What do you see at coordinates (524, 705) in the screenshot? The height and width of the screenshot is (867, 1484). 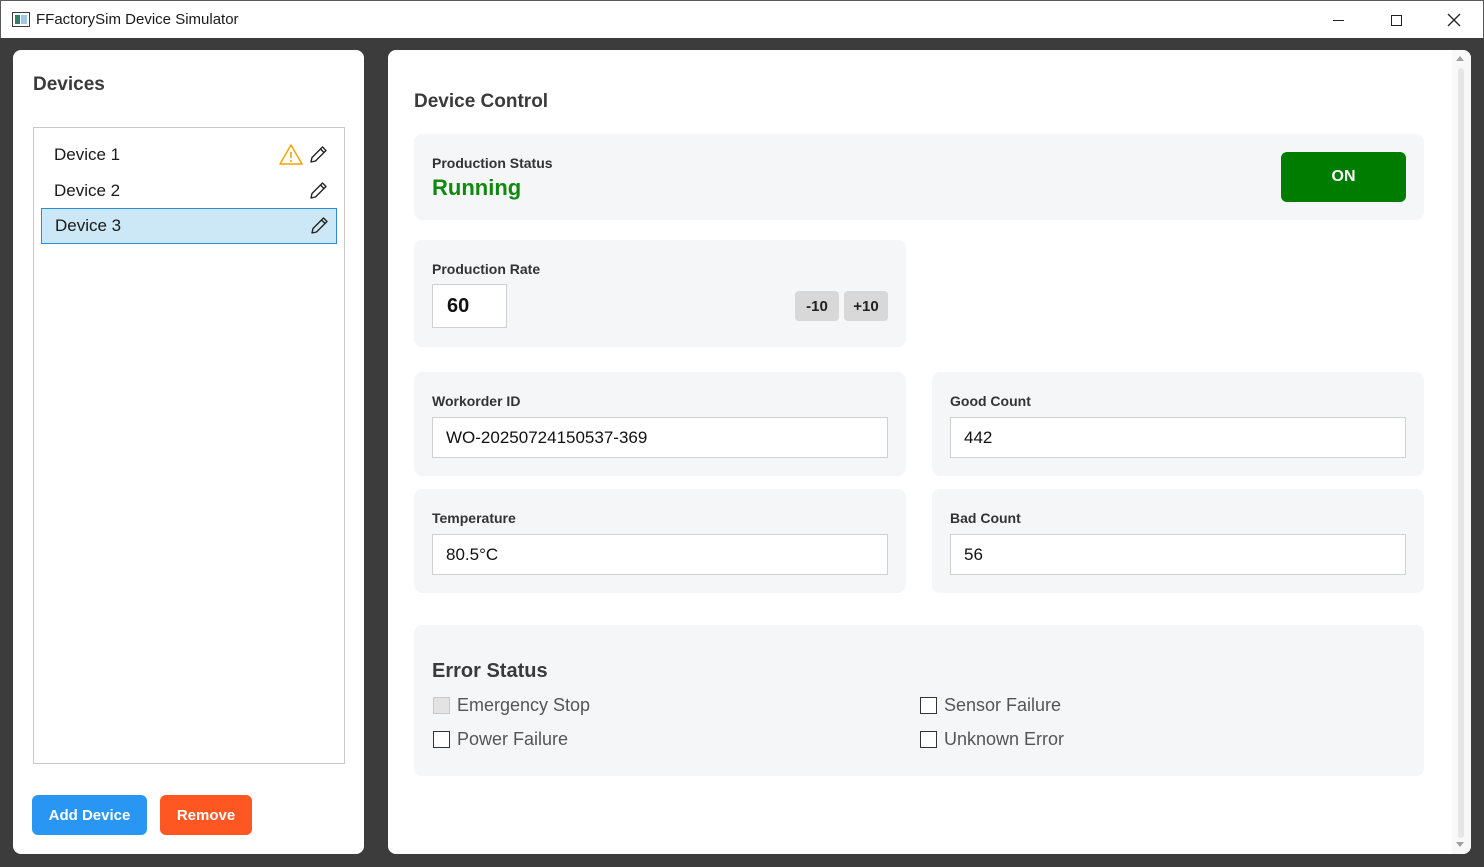 I see `checkbox-label: Emergency Stop` at bounding box center [524, 705].